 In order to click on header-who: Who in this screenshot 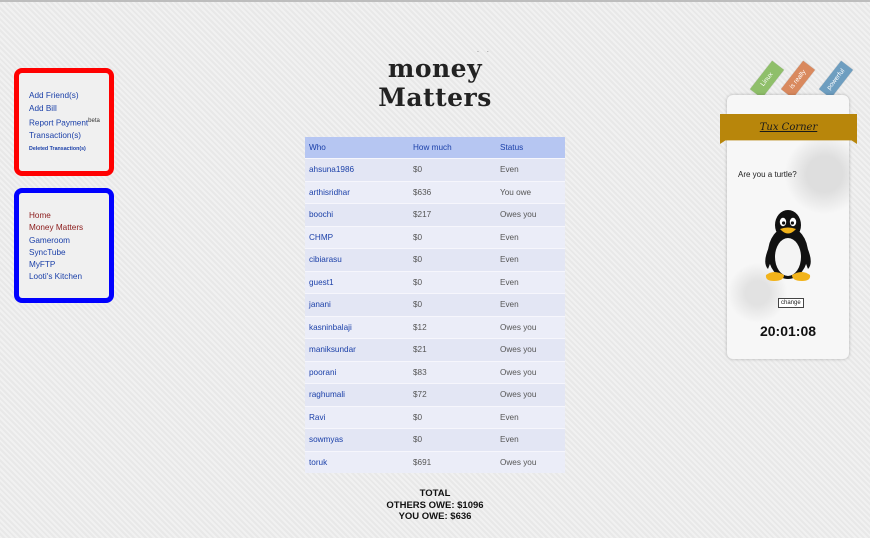, I will do `click(357, 148)`.